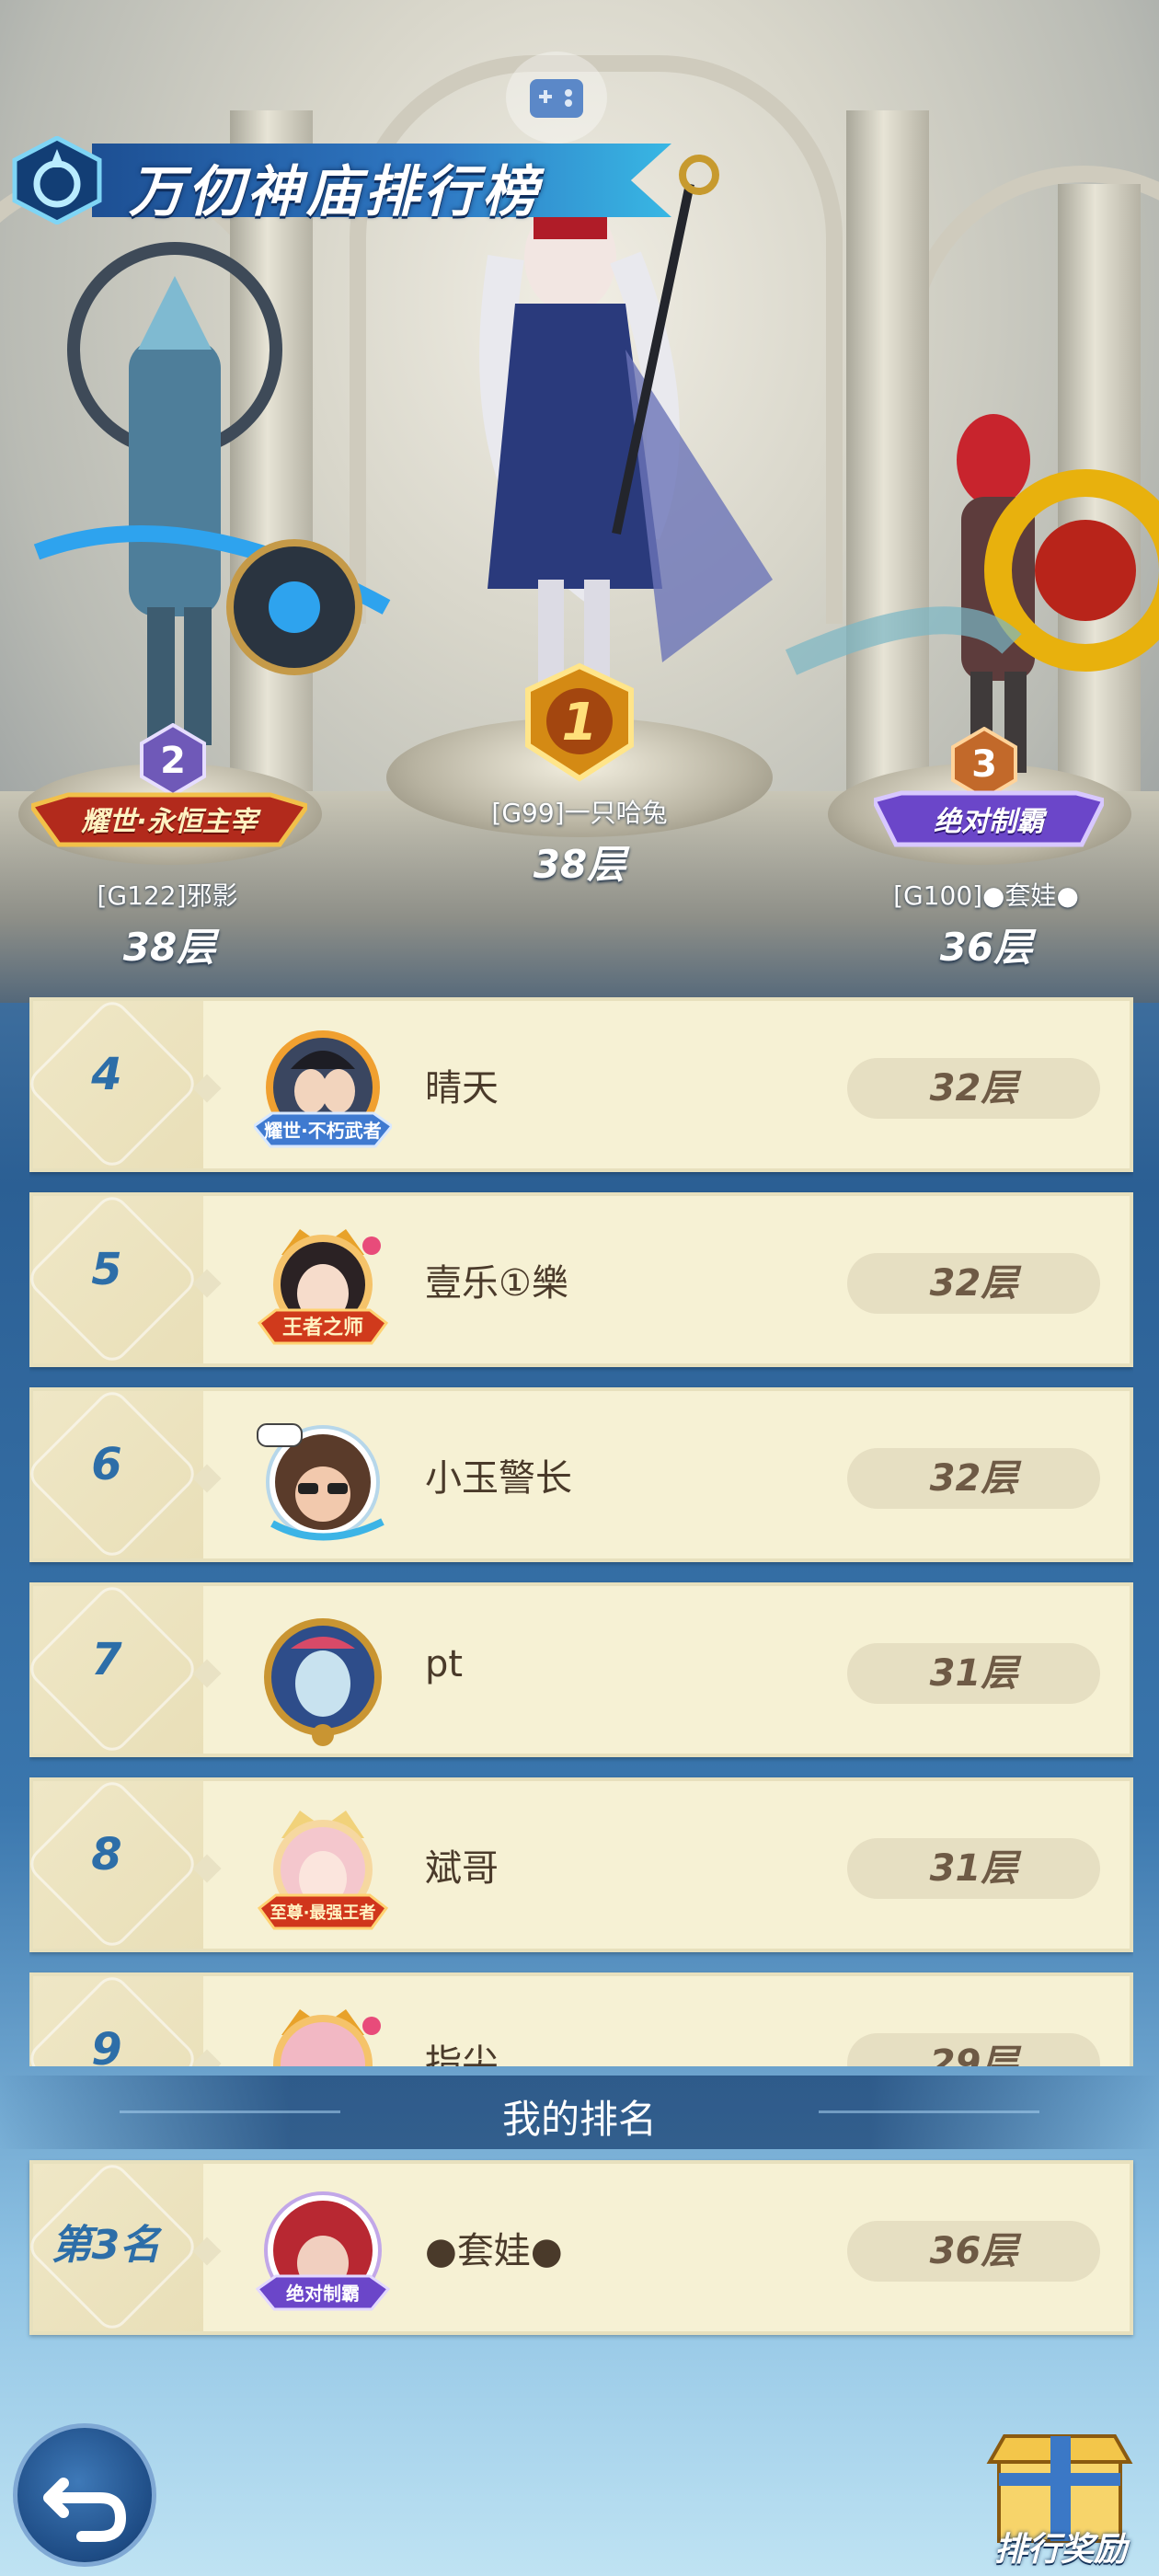  What do you see at coordinates (986, 947) in the screenshot?
I see `podium-floor-3: 36层` at bounding box center [986, 947].